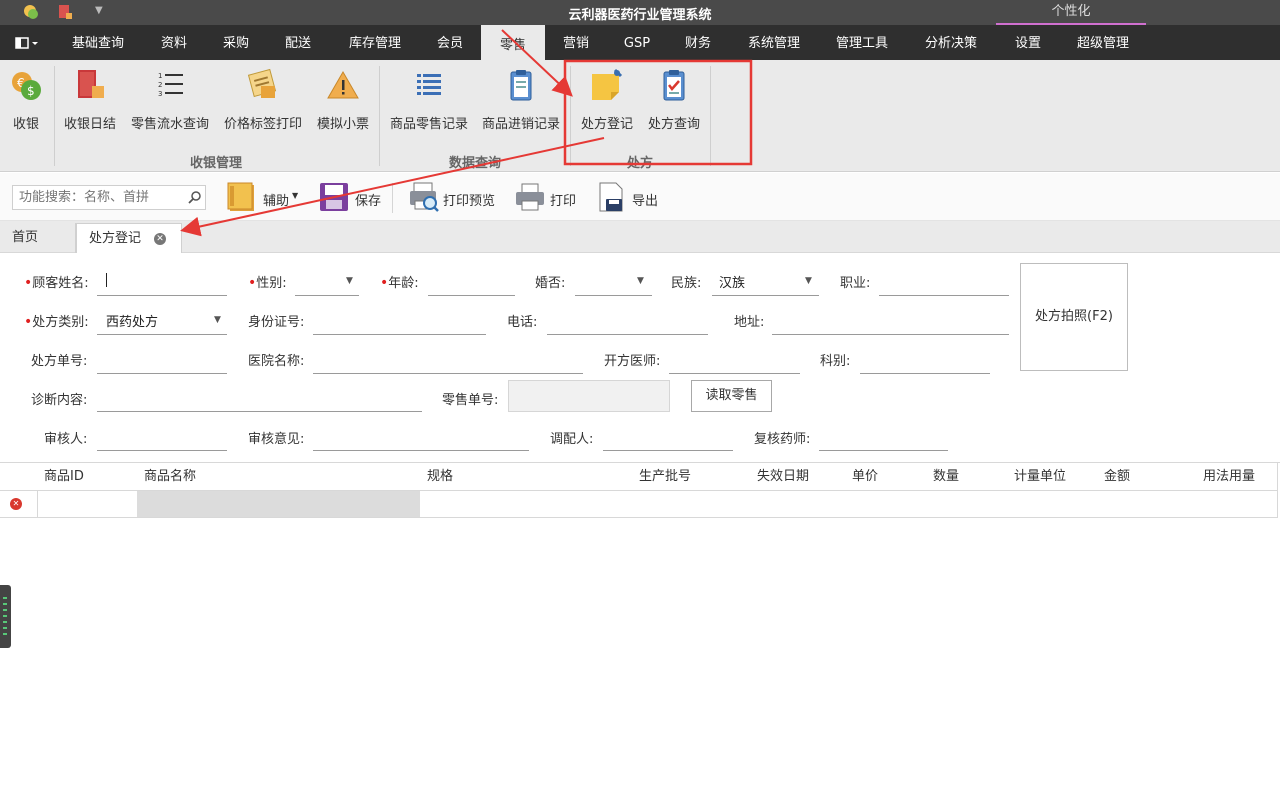 The image size is (1280, 788). I want to click on cell-product-name, so click(279, 504).